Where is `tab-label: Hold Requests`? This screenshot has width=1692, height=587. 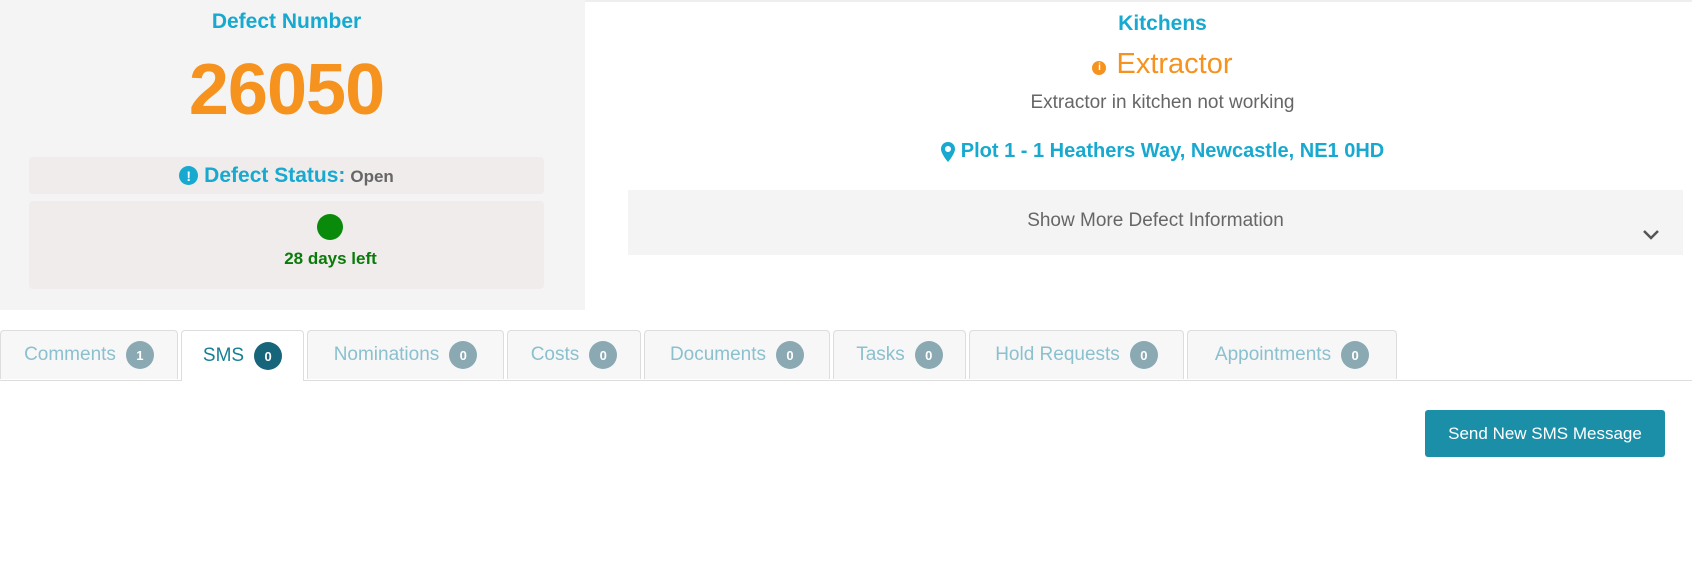 tab-label: Hold Requests is located at coordinates (1057, 354).